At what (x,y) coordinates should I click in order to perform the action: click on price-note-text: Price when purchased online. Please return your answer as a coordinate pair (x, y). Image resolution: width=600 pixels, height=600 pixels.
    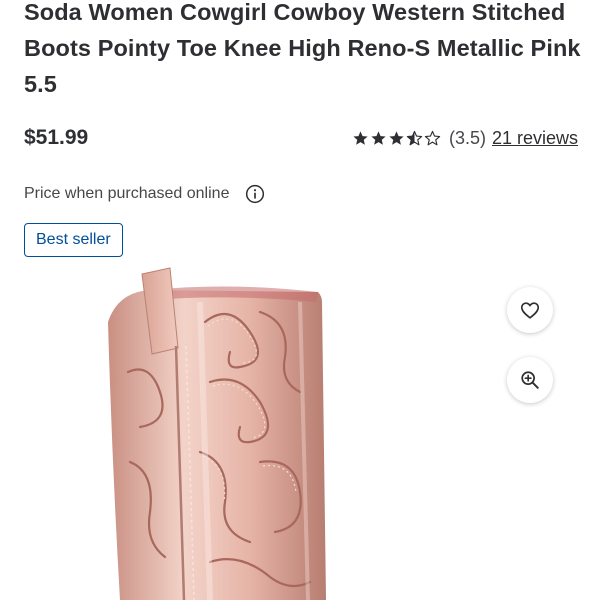
    Looking at the image, I should click on (127, 193).